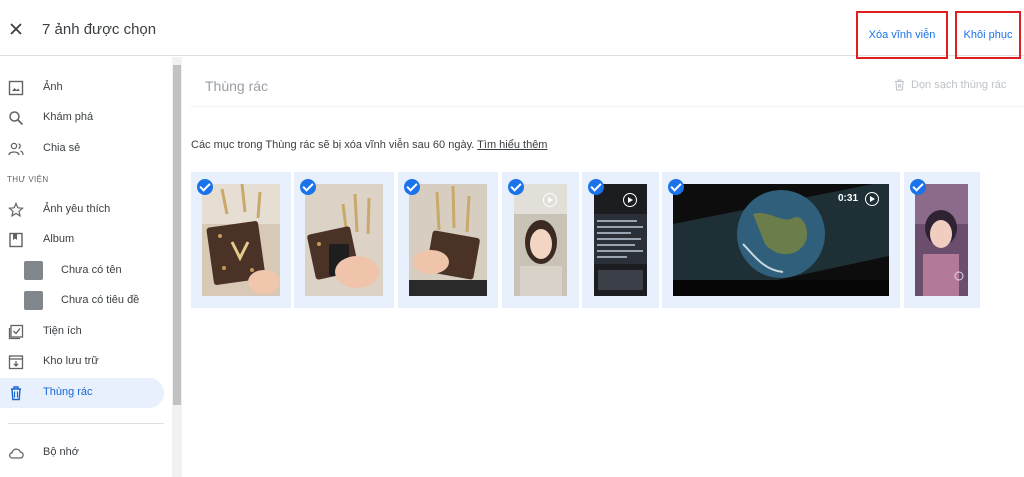 The width and height of the screenshot is (1024, 477). What do you see at coordinates (16, 88) in the screenshot?
I see `photo-icon` at bounding box center [16, 88].